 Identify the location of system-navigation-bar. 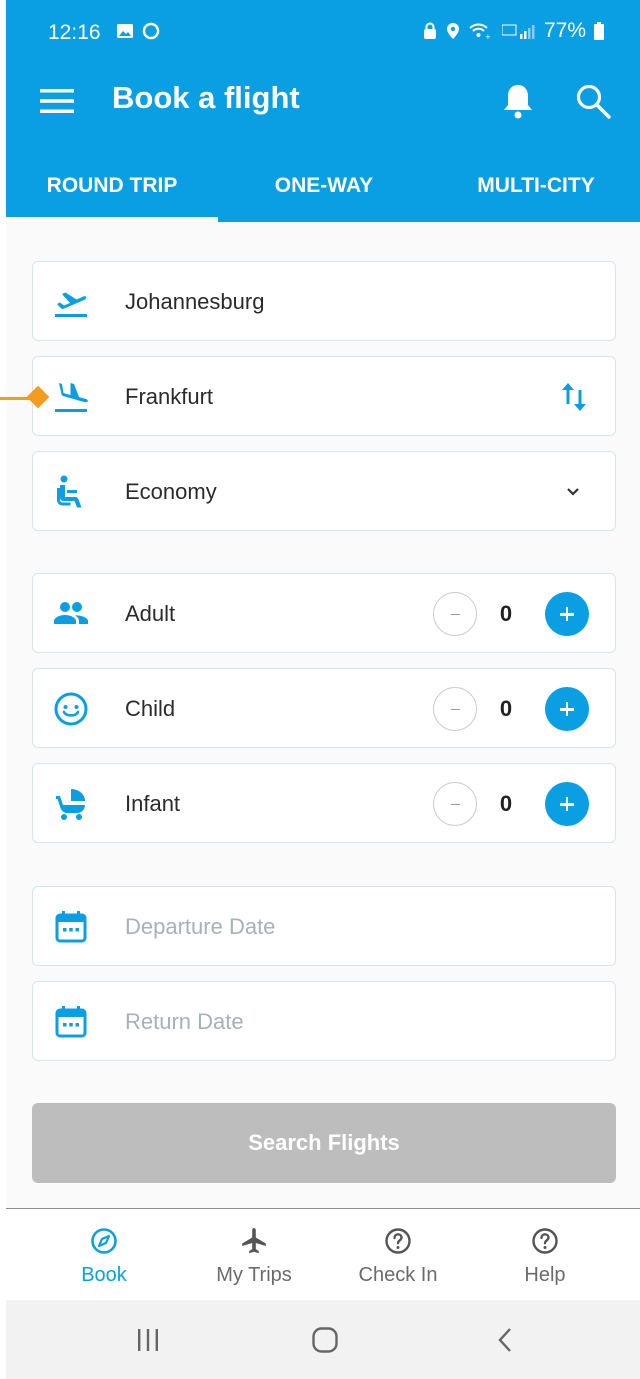
(323, 1339).